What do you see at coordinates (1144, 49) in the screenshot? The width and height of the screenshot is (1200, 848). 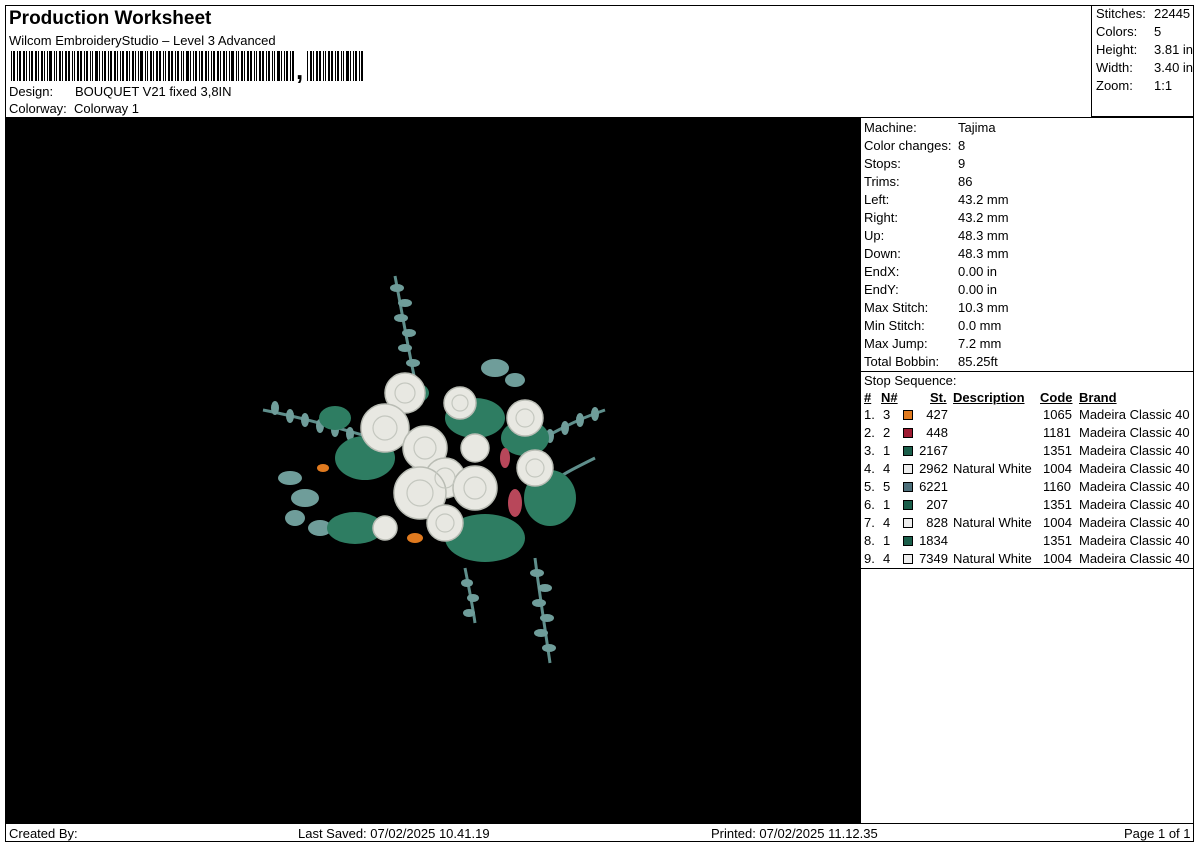 I see `height-row: Height: 3.81 in` at bounding box center [1144, 49].